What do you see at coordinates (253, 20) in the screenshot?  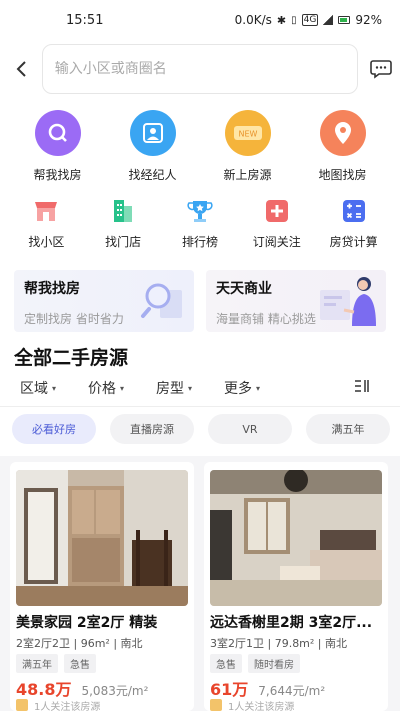 I see `network-speed: 0.0K/s` at bounding box center [253, 20].